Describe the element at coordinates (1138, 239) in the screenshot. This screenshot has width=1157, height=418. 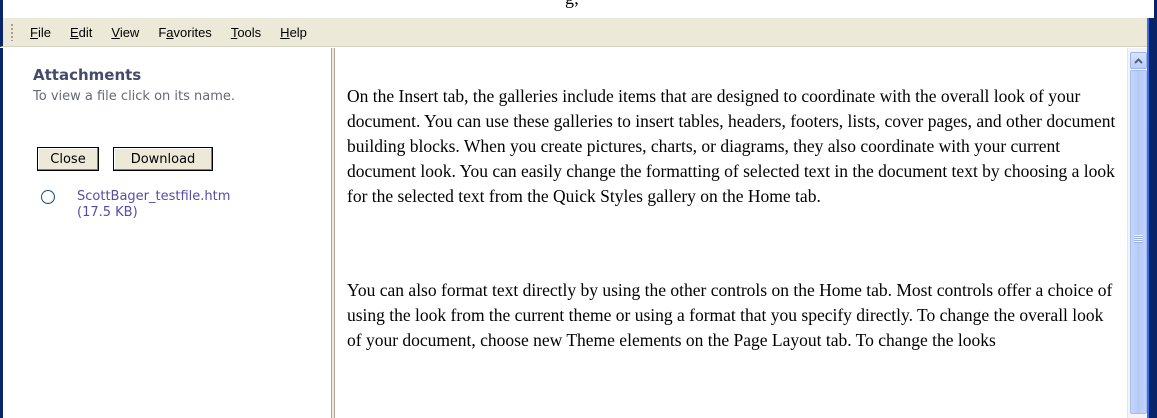
I see `grip-icon` at that location.